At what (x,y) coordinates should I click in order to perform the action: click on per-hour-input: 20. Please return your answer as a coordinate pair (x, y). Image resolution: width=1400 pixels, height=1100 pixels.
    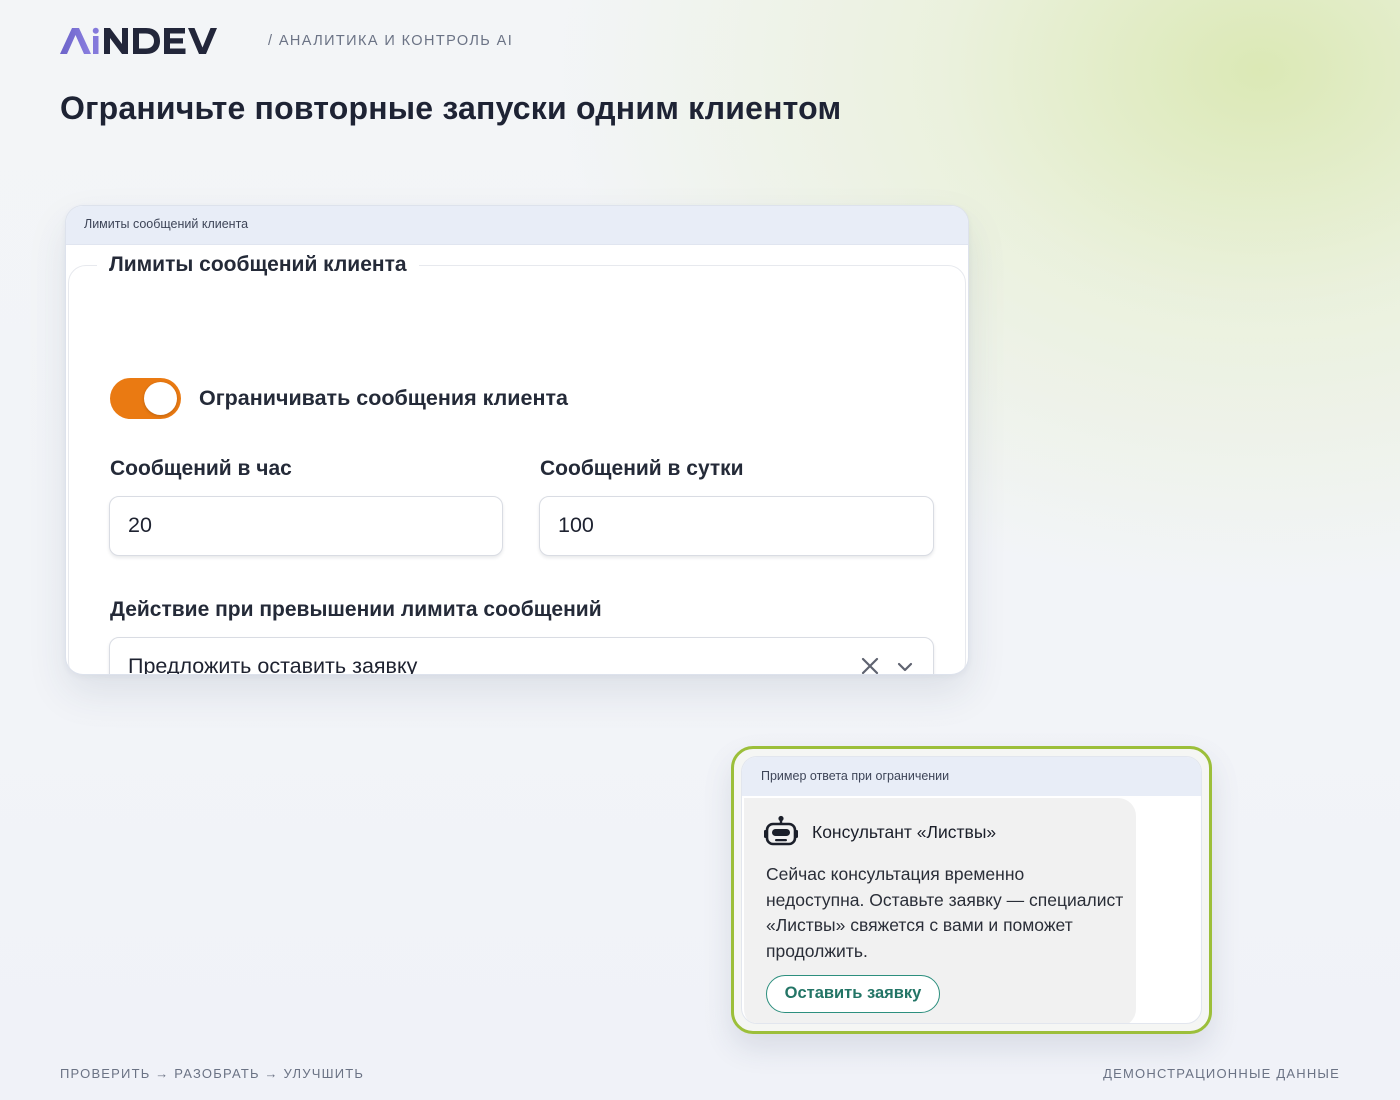
    Looking at the image, I should click on (306, 526).